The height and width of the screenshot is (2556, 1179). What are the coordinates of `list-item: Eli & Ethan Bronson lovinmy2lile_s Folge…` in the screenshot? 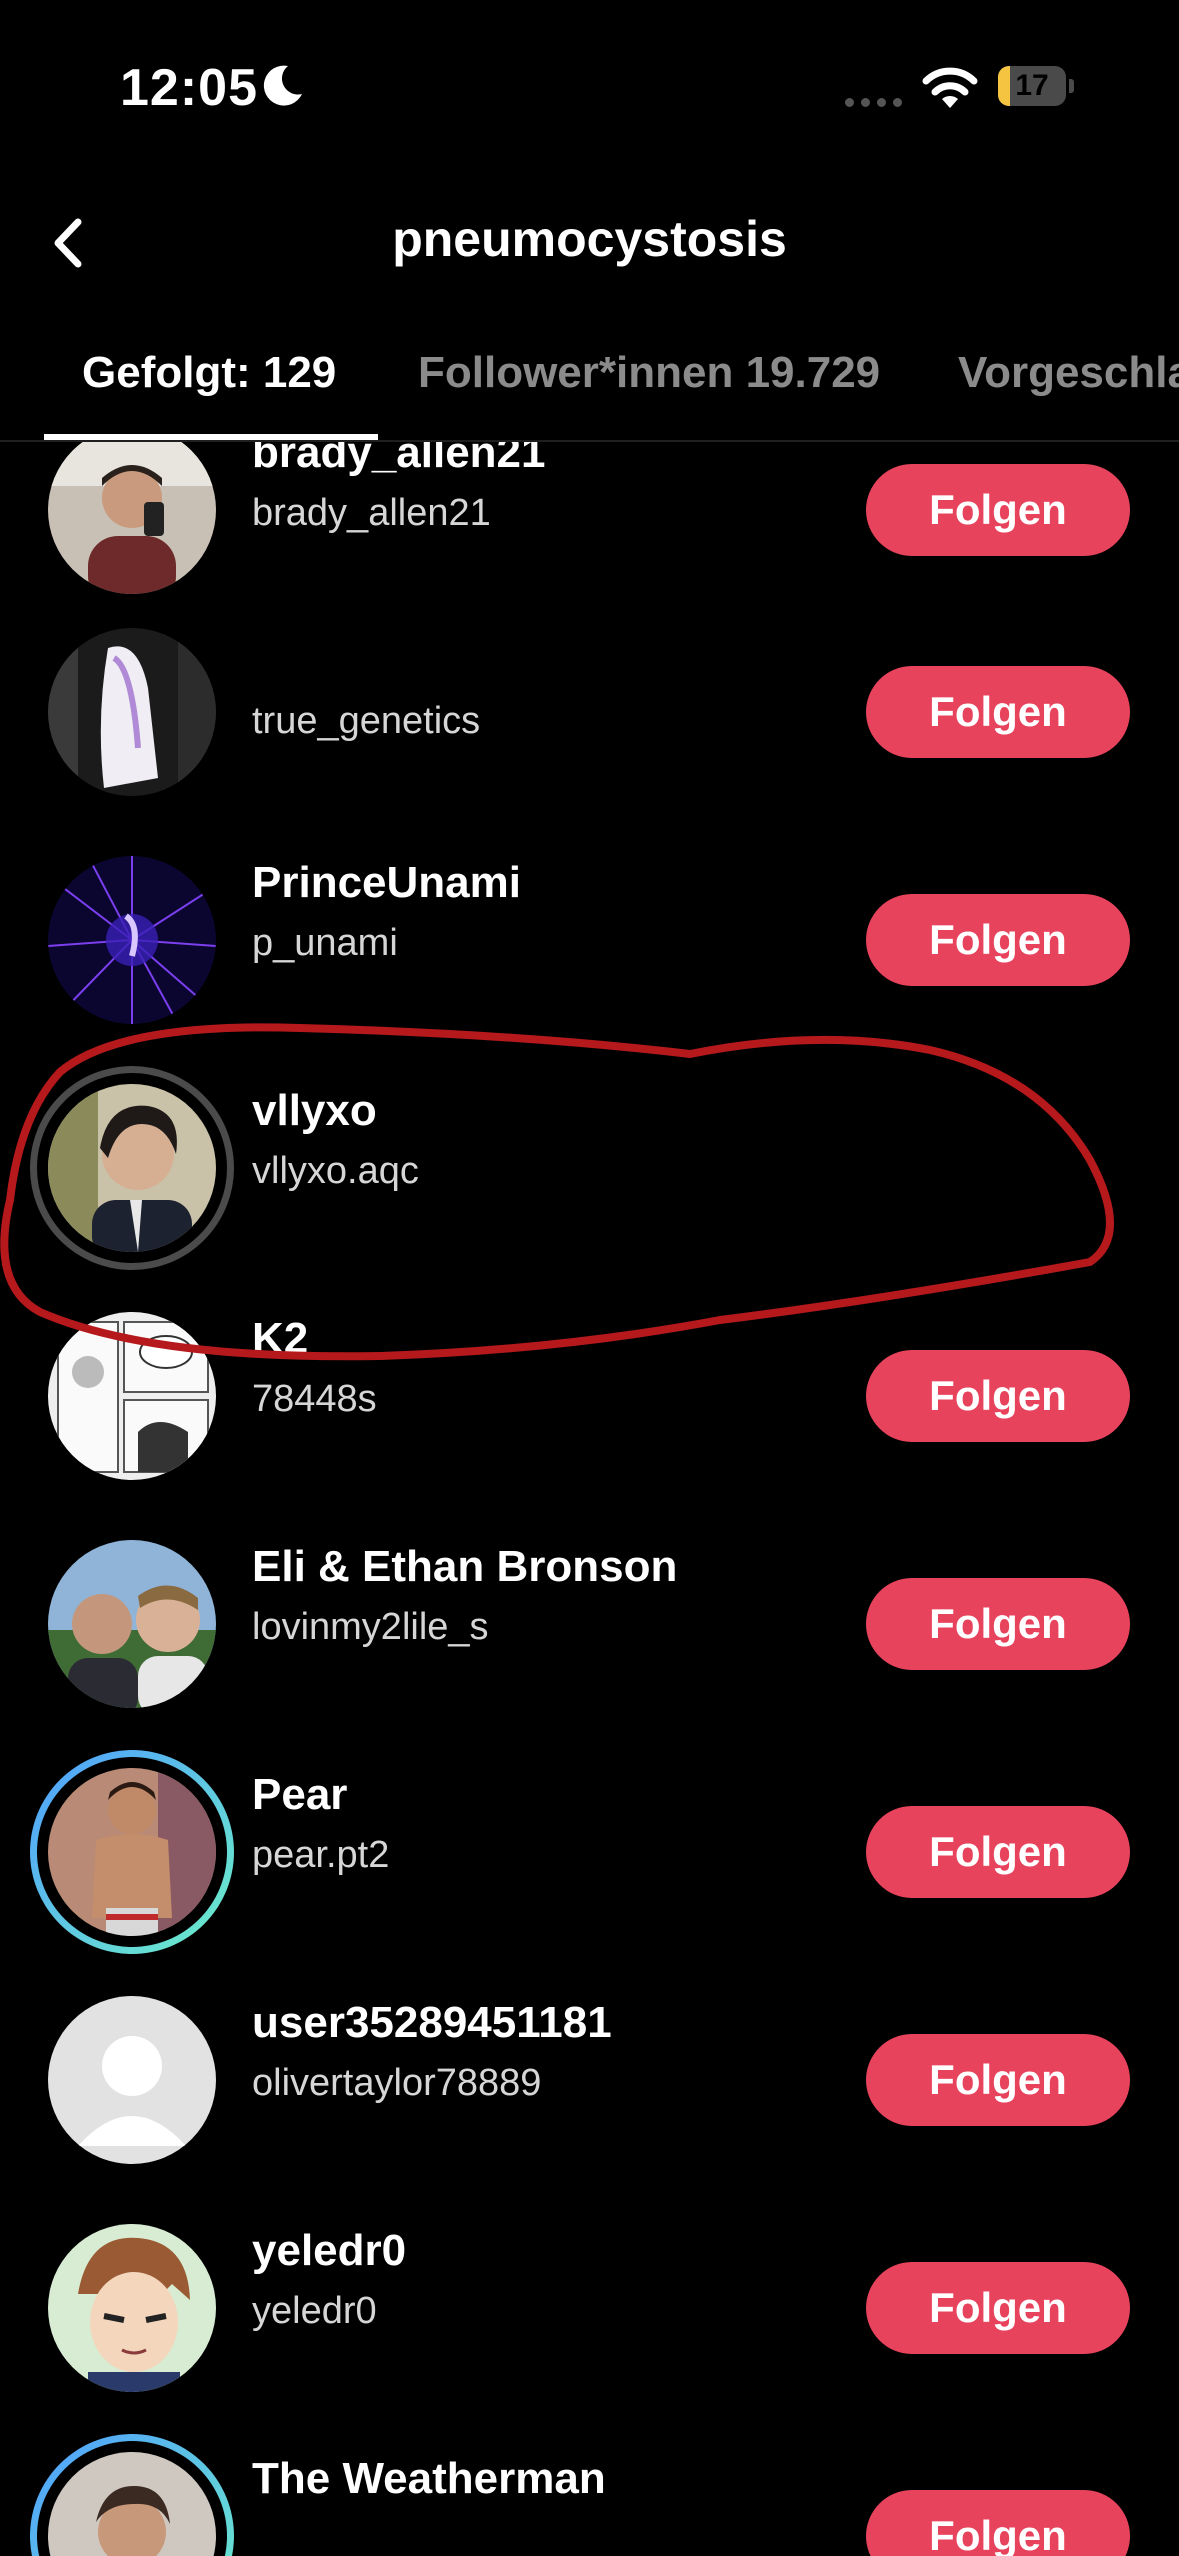 It's located at (589, 1646).